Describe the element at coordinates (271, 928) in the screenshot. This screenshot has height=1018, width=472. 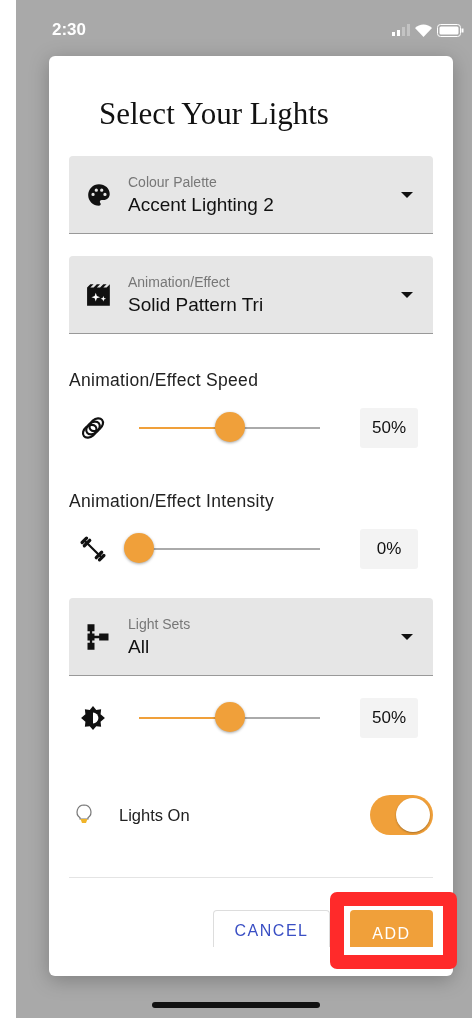
I see `cancel-button: CANCEL` at that location.